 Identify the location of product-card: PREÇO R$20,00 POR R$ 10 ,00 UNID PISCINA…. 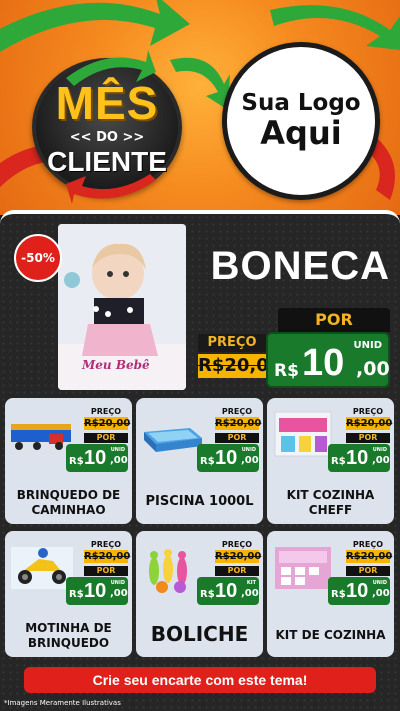
(199, 461).